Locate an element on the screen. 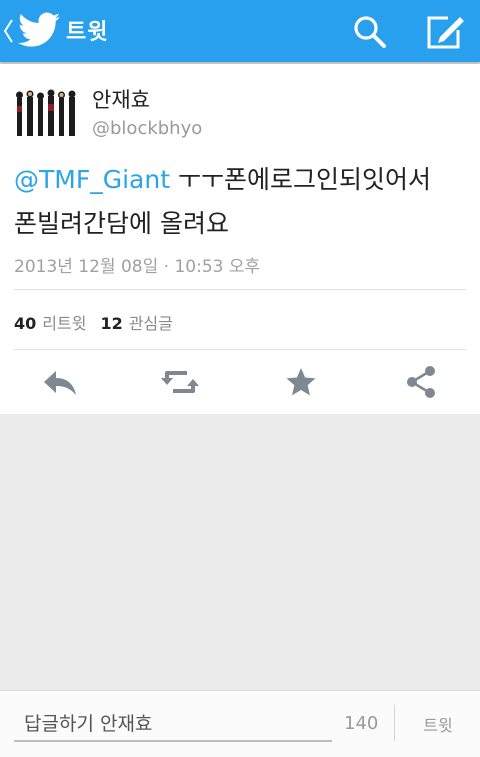 The height and width of the screenshot is (757, 480). avatar is located at coordinates (46, 113).